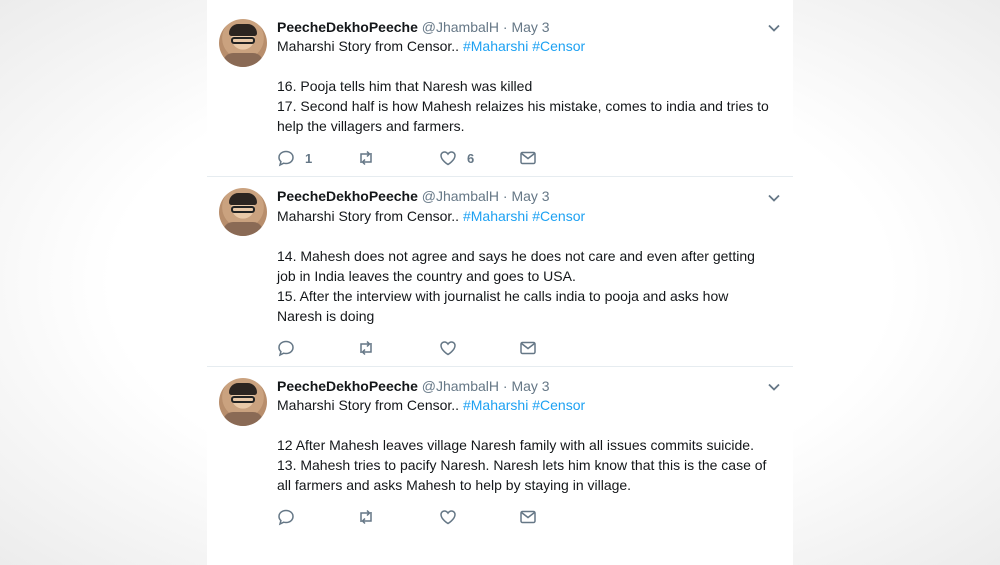 This screenshot has height=565, width=1000. I want to click on tweet-actions: 1 6, so click(427, 158).